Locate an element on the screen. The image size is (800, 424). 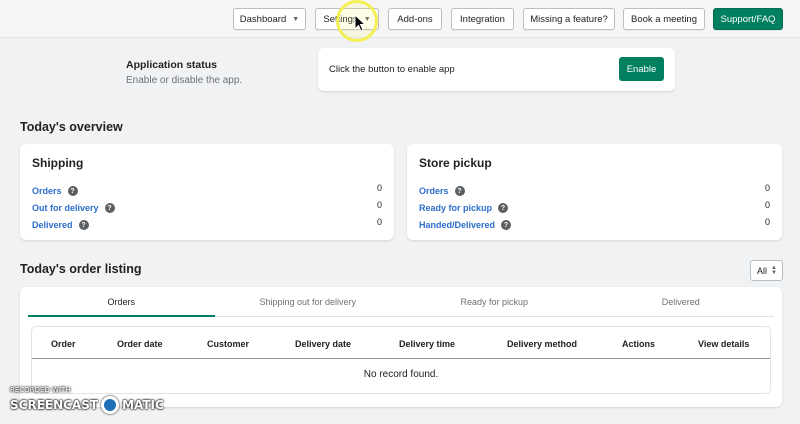
delivered-link: Delivered? is located at coordinates (60, 225).